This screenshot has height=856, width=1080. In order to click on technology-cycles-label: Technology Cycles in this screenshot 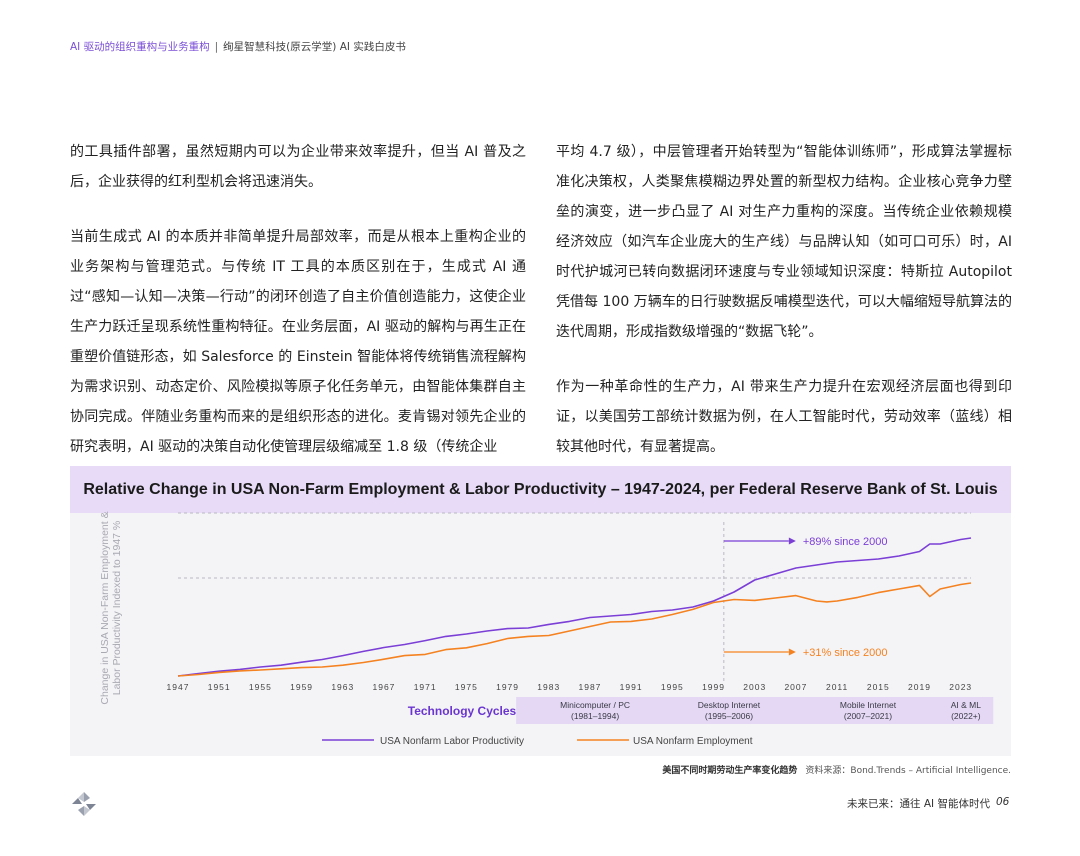, I will do `click(462, 711)`.